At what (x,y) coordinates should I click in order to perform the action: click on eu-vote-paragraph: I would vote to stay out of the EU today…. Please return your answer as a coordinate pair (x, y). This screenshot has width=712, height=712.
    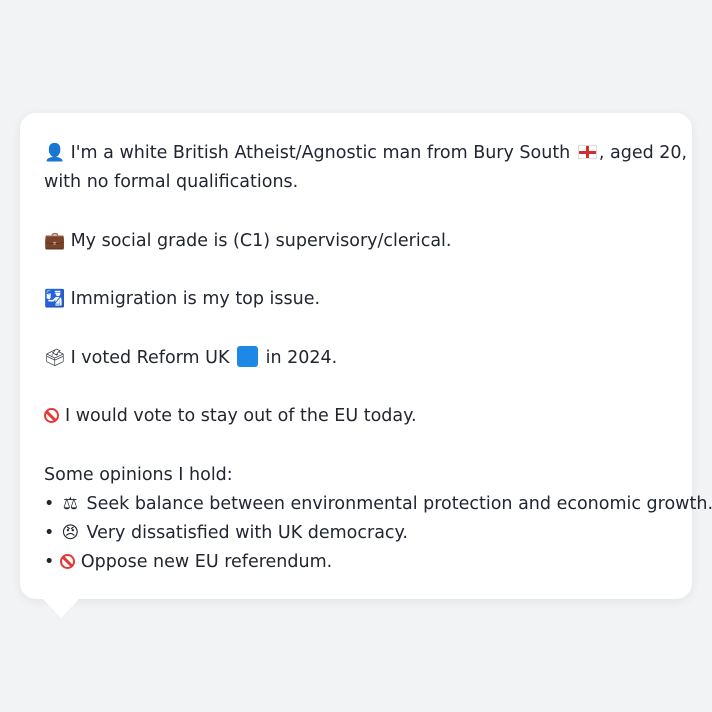
    Looking at the image, I should click on (356, 416).